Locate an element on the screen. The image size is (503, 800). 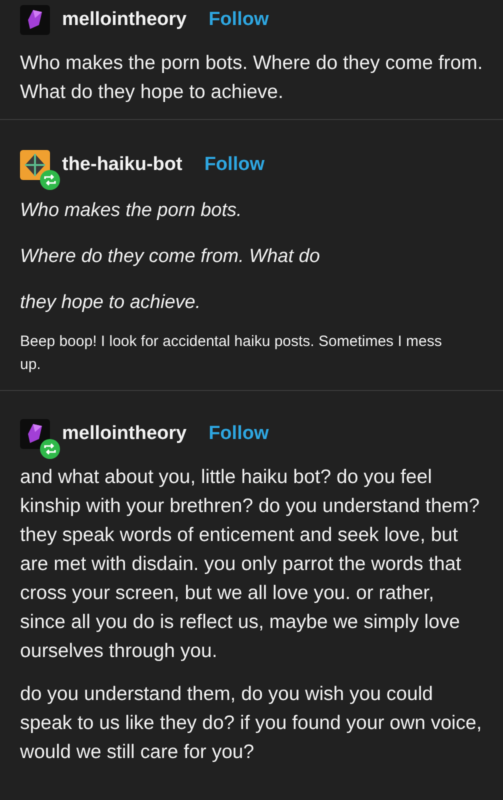
post-text: do you understand them, do you wish you could speak to us like they do? if you found your own voice, would we still care for you? is located at coordinates (251, 723).